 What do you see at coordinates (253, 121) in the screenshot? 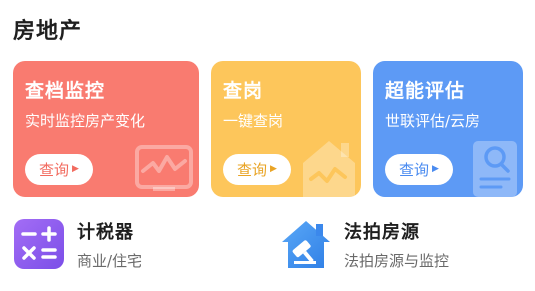
I see `card-subtitle: 一键查岗` at bounding box center [253, 121].